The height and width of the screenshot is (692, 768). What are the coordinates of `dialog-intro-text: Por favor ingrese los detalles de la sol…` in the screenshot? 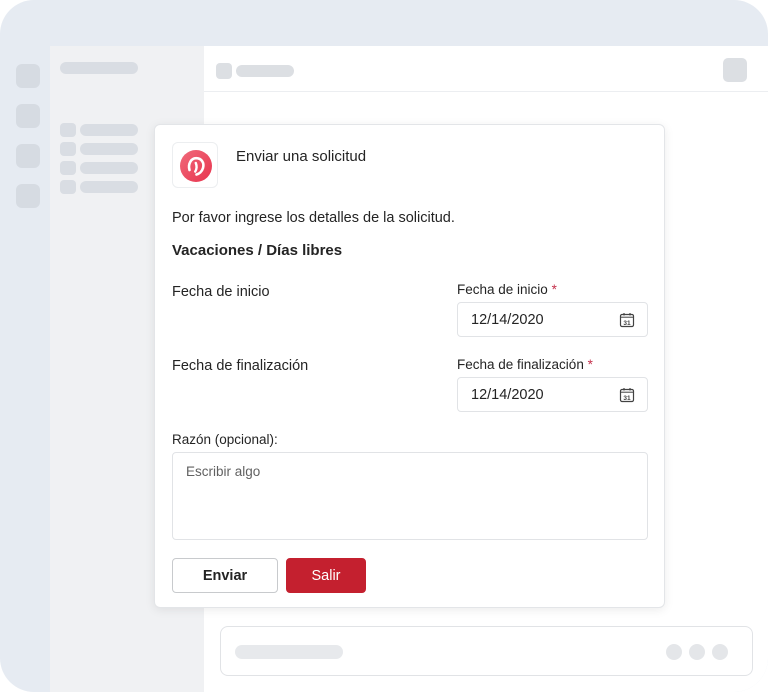 It's located at (313, 218).